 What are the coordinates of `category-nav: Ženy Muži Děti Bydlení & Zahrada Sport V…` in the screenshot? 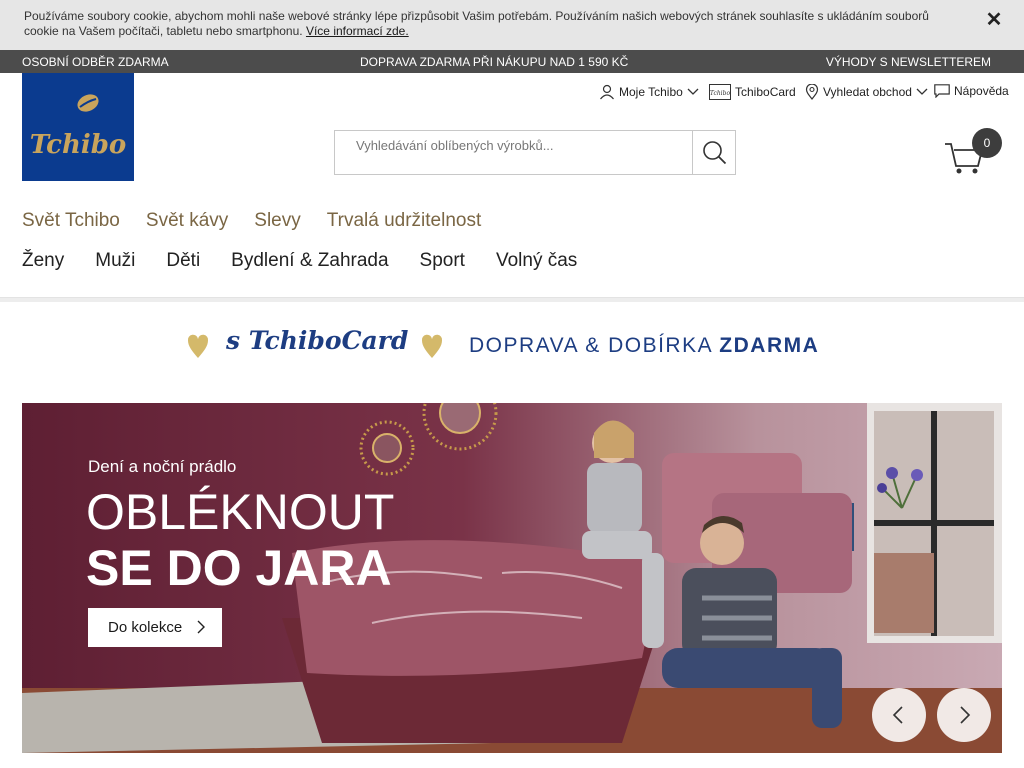 It's located at (315, 261).